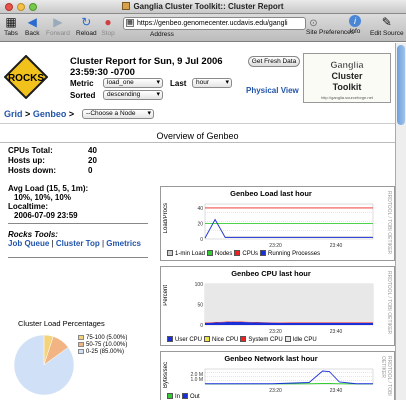 The image size is (406, 400). What do you see at coordinates (386, 22) in the screenshot?
I see `edit-source-icon: ✎` at bounding box center [386, 22].